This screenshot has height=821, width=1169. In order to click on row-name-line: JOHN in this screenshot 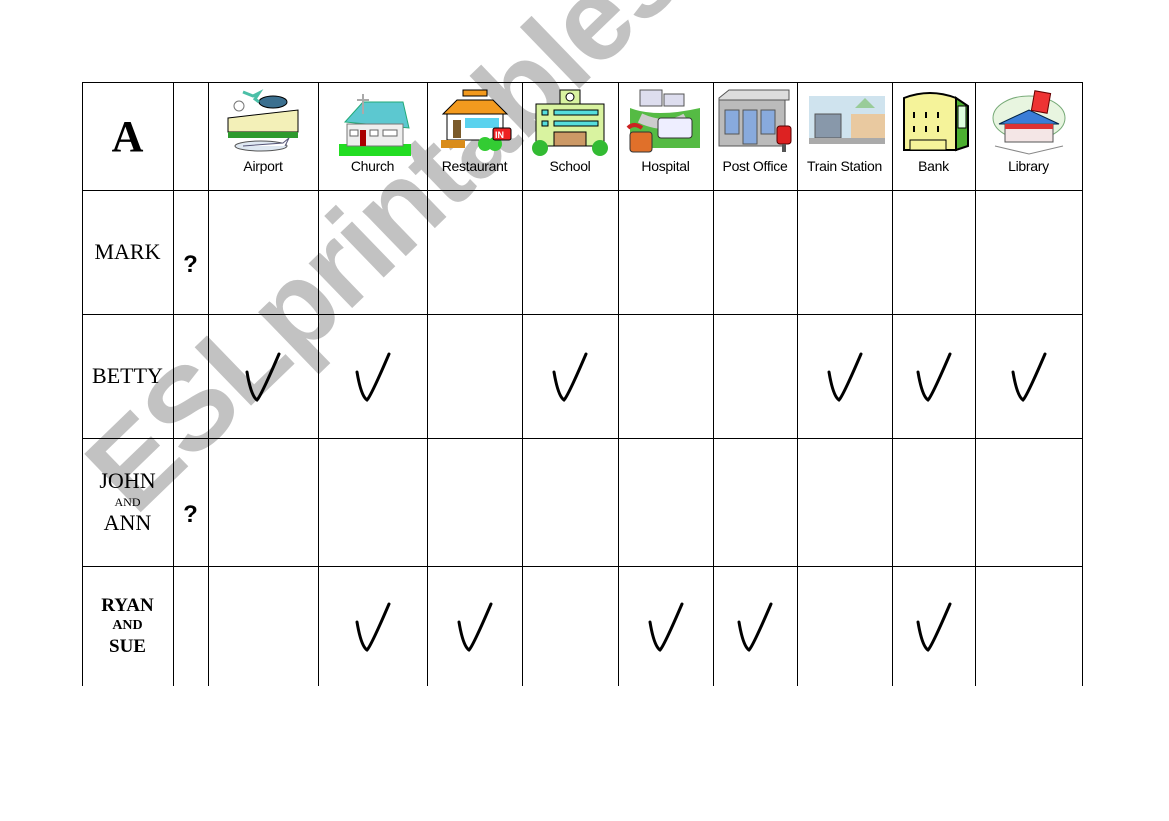, I will do `click(127, 480)`.